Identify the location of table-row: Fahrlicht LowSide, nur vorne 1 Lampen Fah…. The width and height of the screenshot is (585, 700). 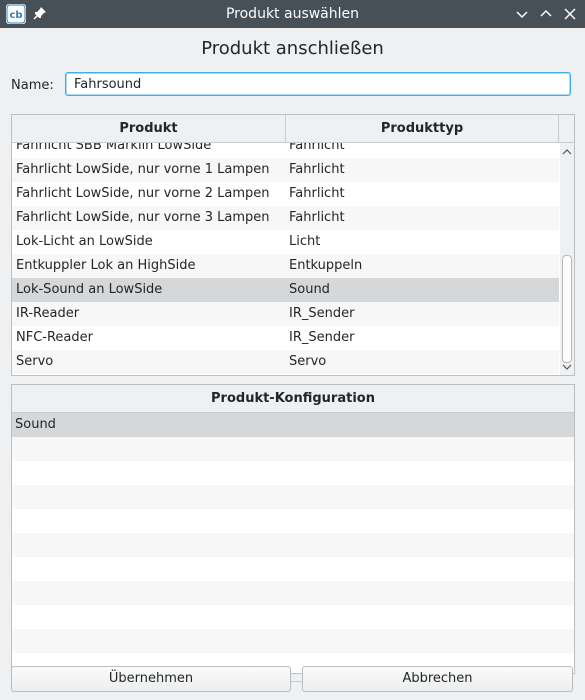
(285, 170).